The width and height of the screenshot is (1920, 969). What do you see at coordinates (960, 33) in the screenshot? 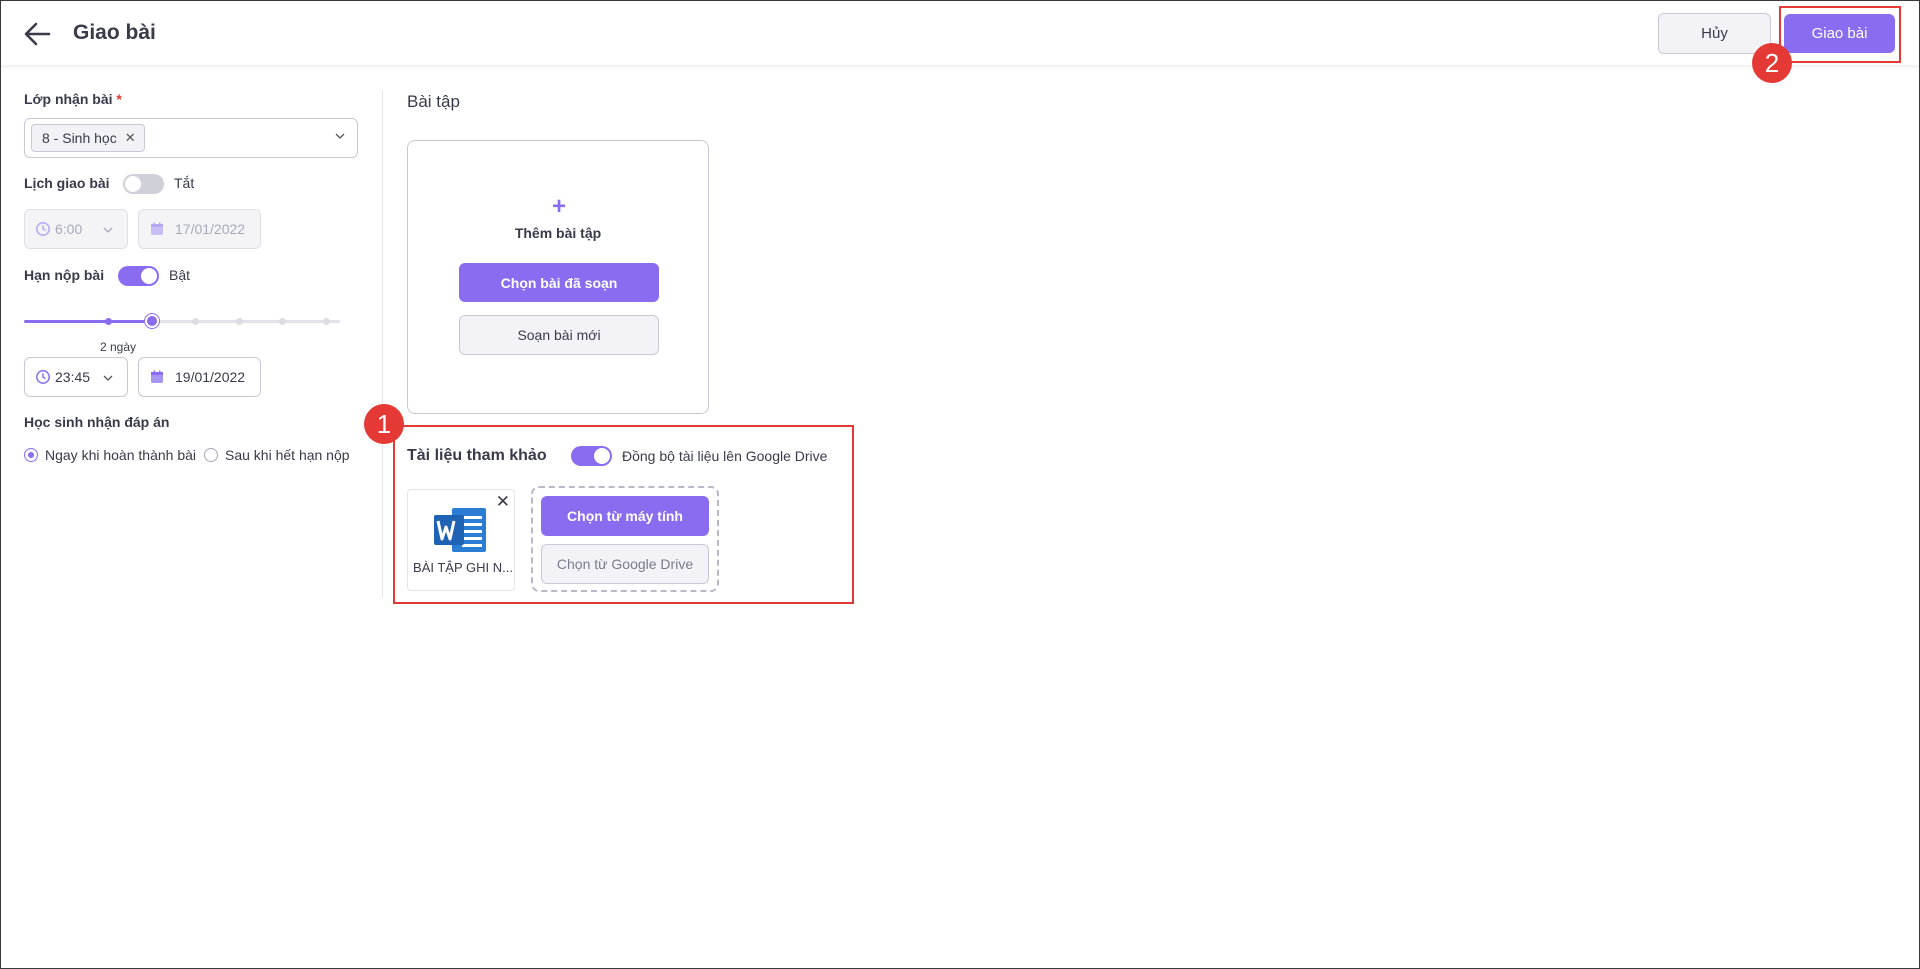
I see `top-bar: Giao bài` at bounding box center [960, 33].